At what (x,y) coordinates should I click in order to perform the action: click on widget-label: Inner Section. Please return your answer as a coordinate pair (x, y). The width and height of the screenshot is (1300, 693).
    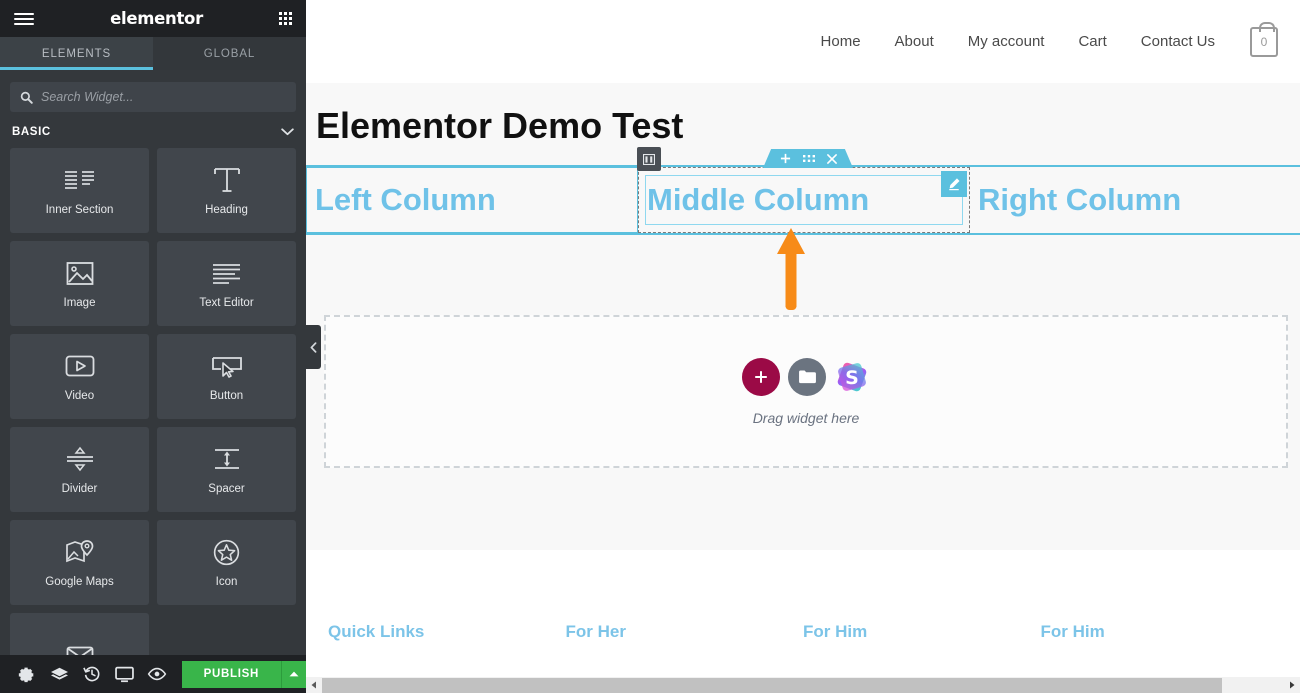
    Looking at the image, I should click on (79, 210).